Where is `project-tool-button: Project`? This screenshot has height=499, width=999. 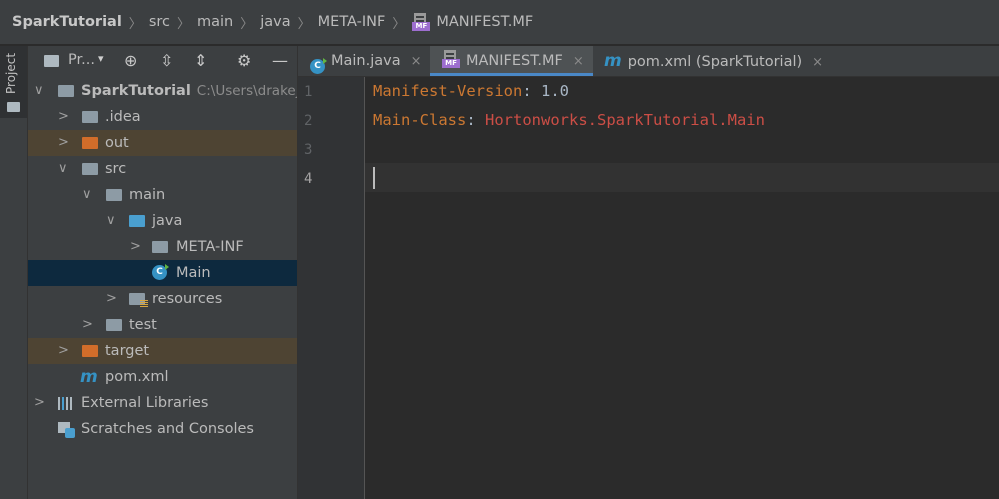 project-tool-button: Project is located at coordinates (13, 82).